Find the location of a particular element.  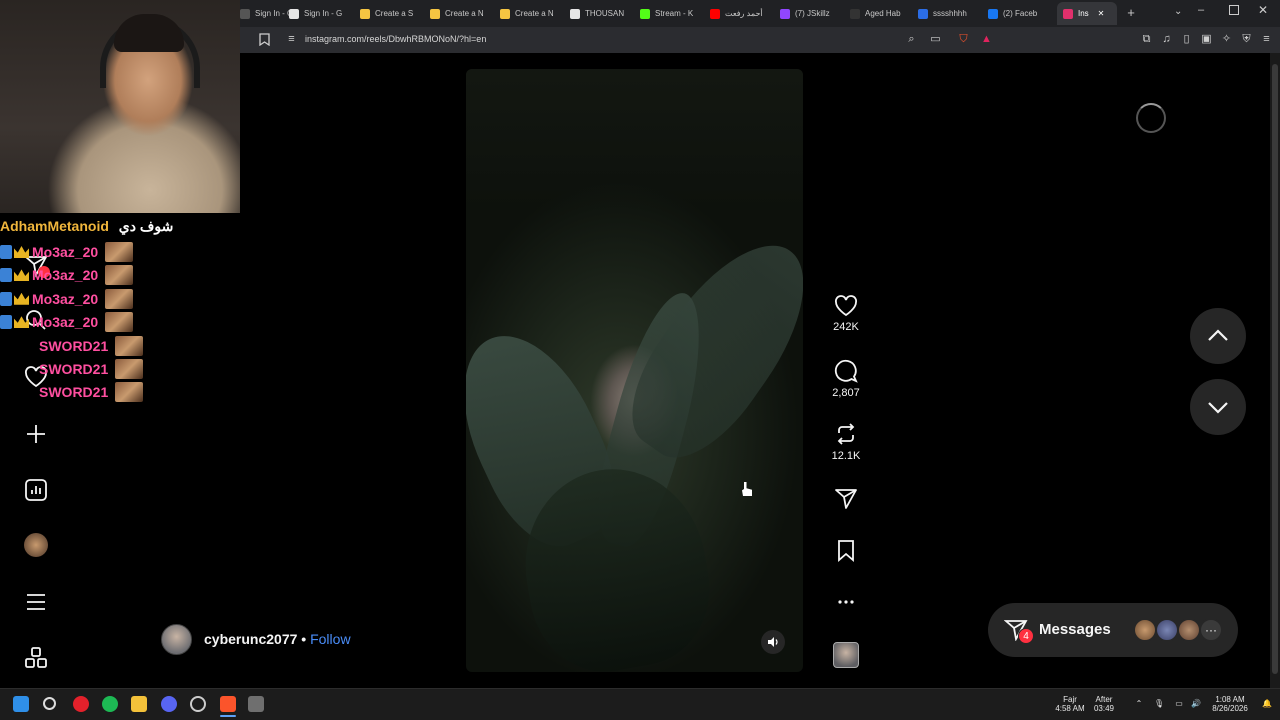

comment-action: 2,807 is located at coordinates (846, 379).